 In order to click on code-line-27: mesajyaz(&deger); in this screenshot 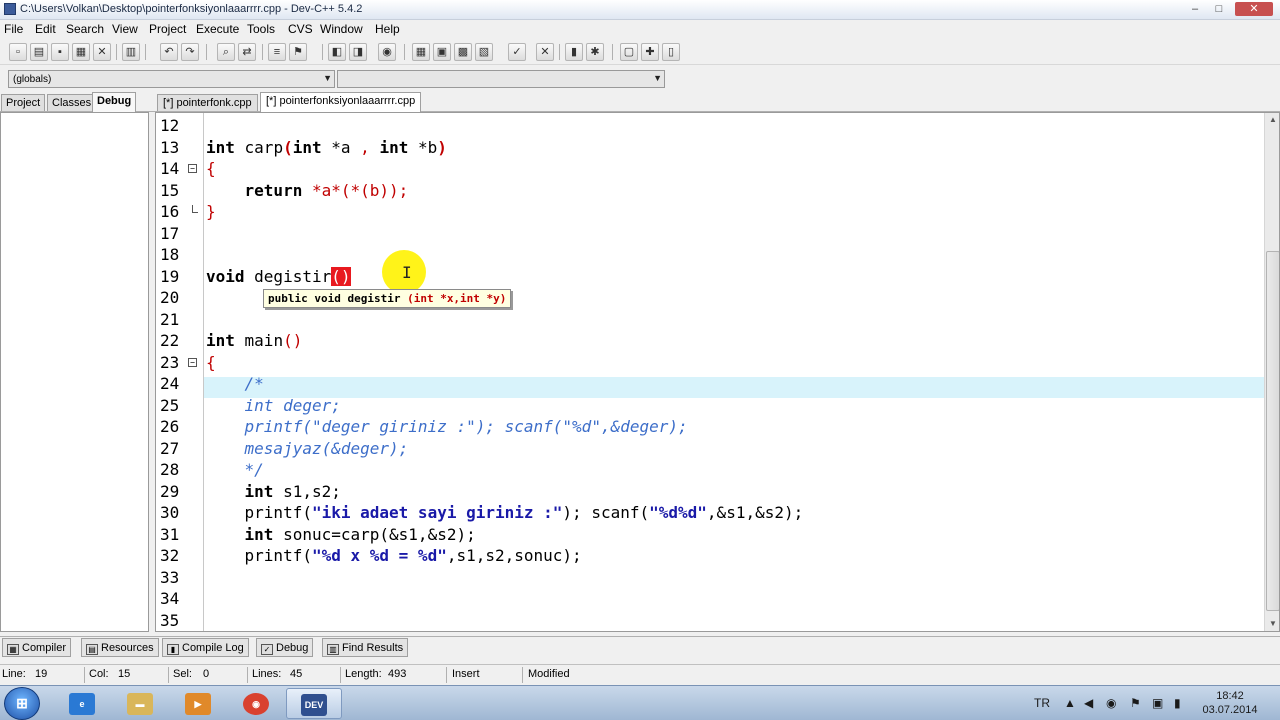, I will do `click(307, 448)`.